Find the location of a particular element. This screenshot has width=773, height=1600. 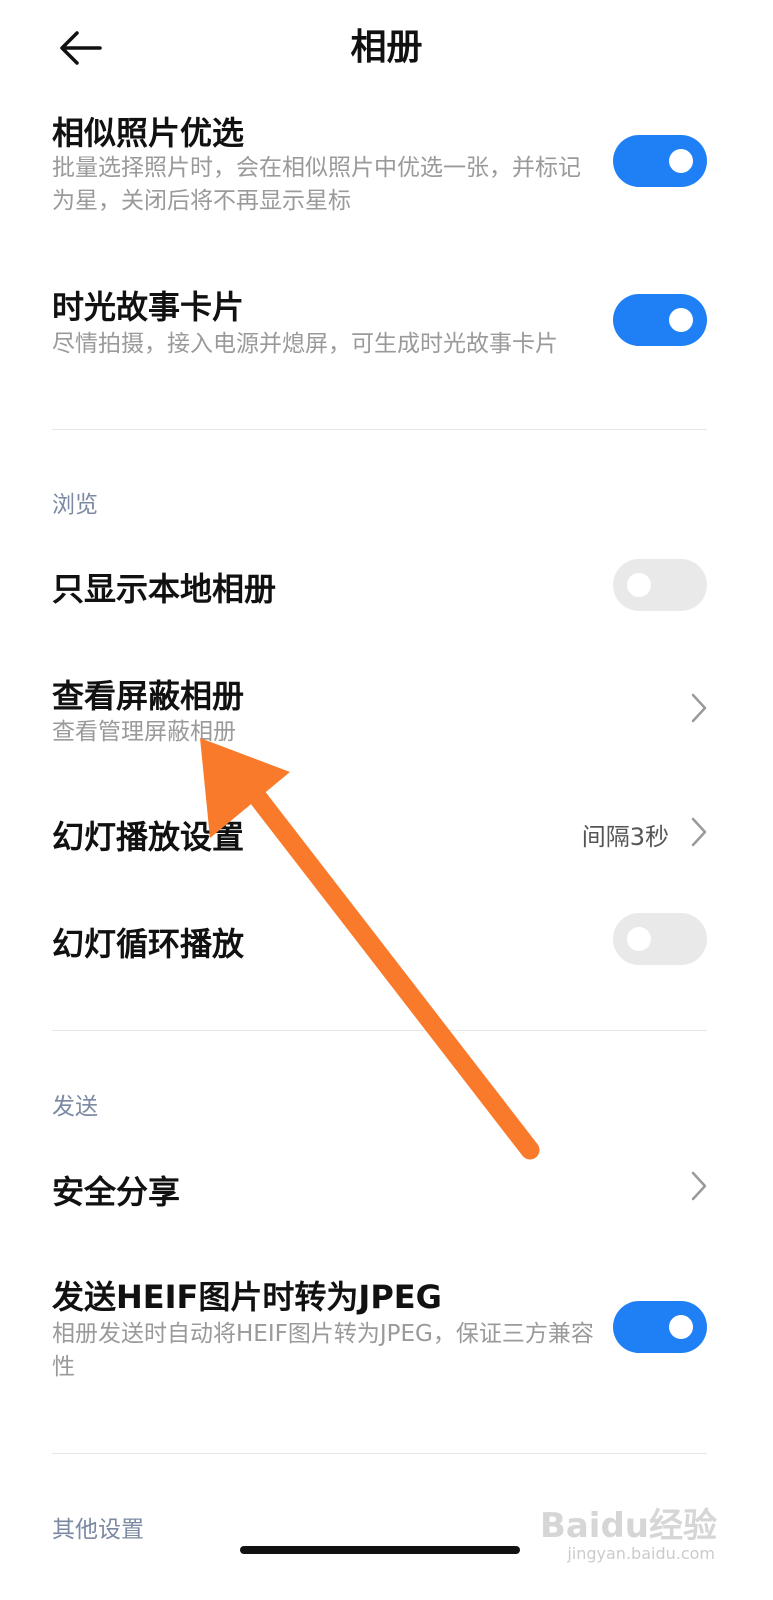

slideshow-loop-title: 幻灯循环播放 is located at coordinates (148, 944).